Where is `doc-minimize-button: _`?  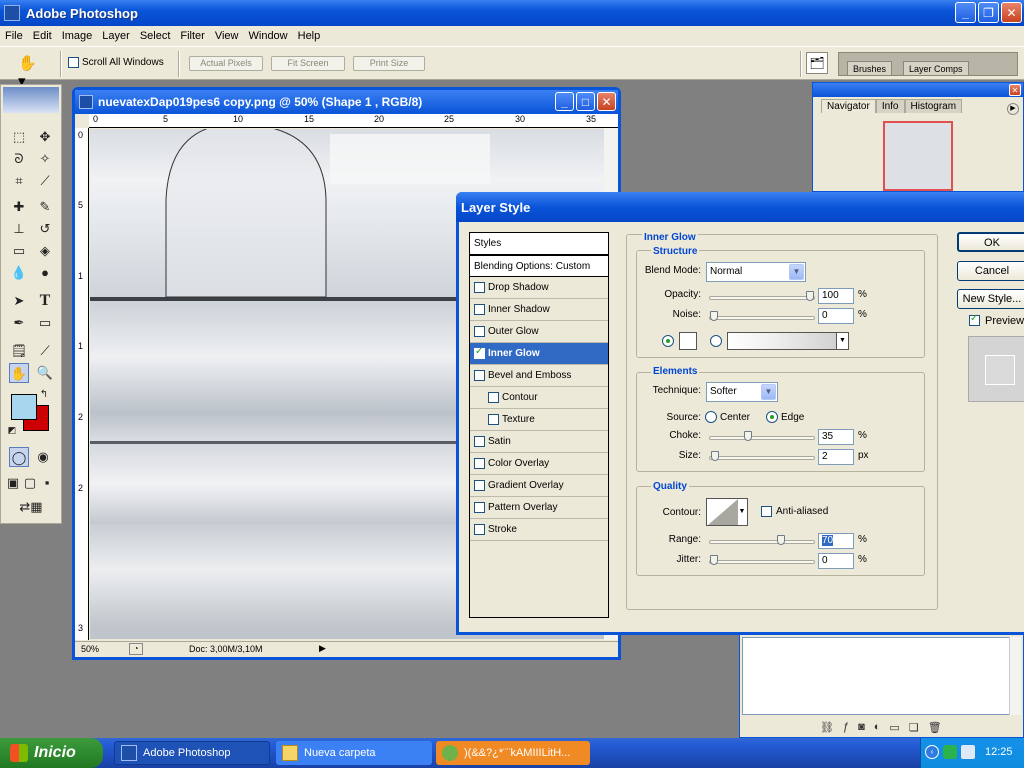 doc-minimize-button: _ is located at coordinates (564, 101).